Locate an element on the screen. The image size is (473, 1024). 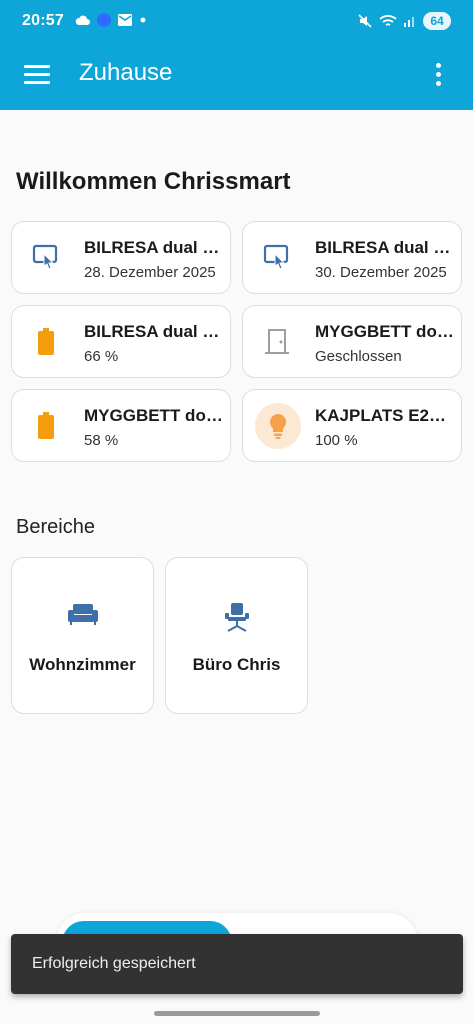
system-icons: 64 is located at coordinates (404, 21).